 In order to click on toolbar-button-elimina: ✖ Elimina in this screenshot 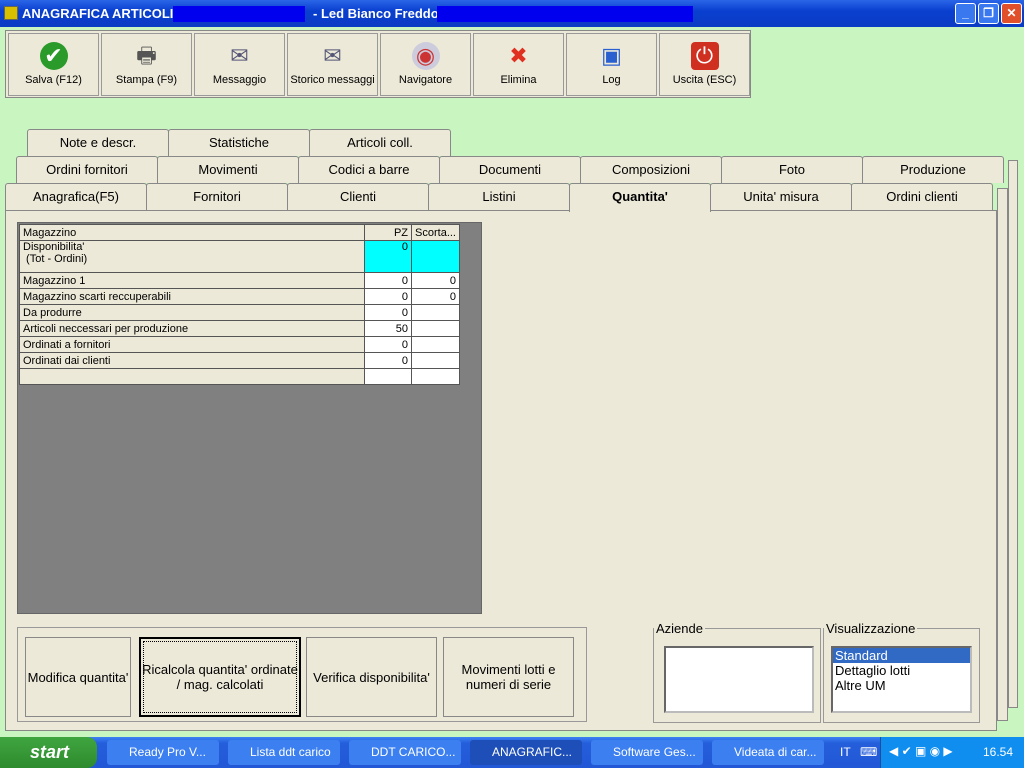, I will do `click(518, 64)`.